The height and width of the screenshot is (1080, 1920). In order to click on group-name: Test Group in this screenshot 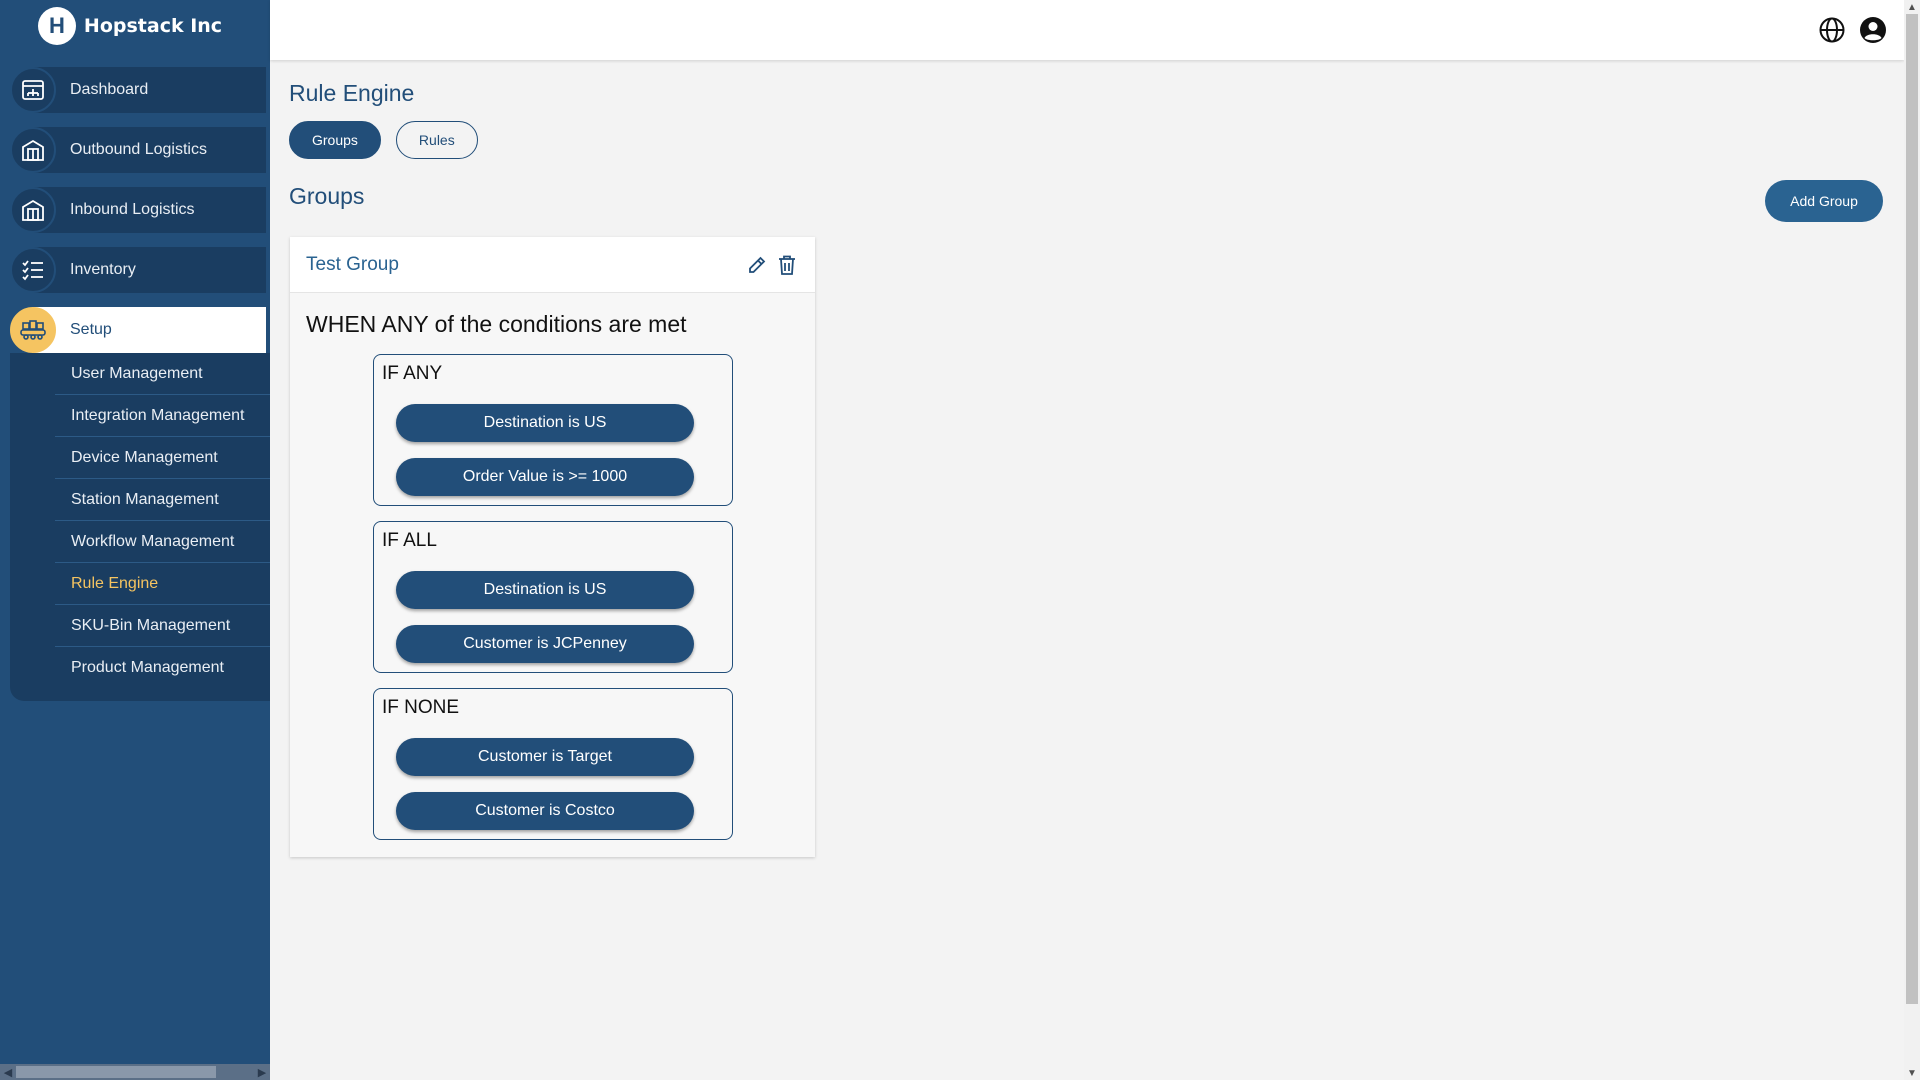, I will do `click(352, 264)`.